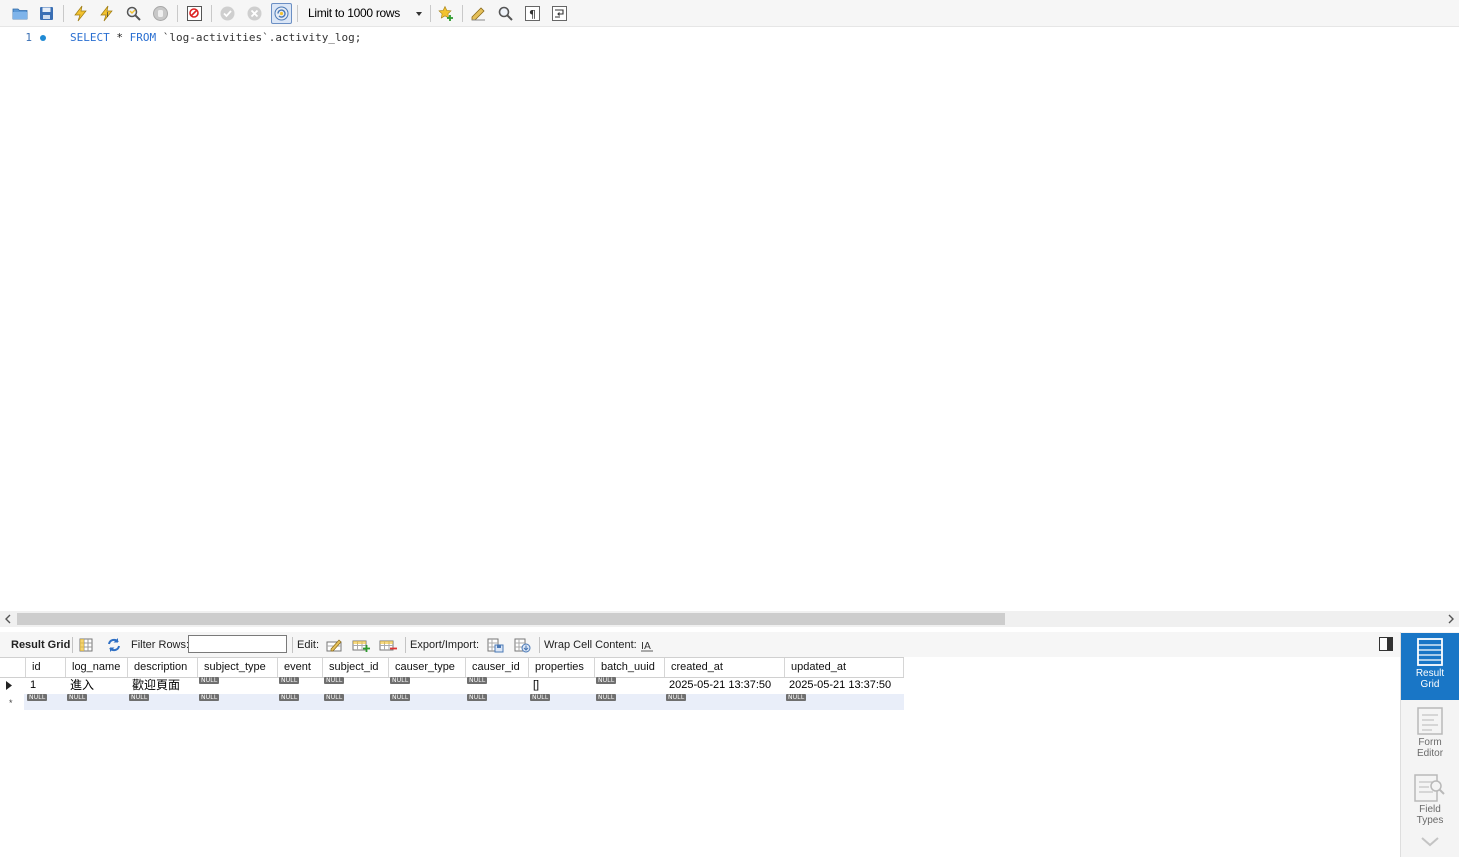 This screenshot has width=1459, height=857. Describe the element at coordinates (1429, 788) in the screenshot. I see `field-types-icon` at that location.